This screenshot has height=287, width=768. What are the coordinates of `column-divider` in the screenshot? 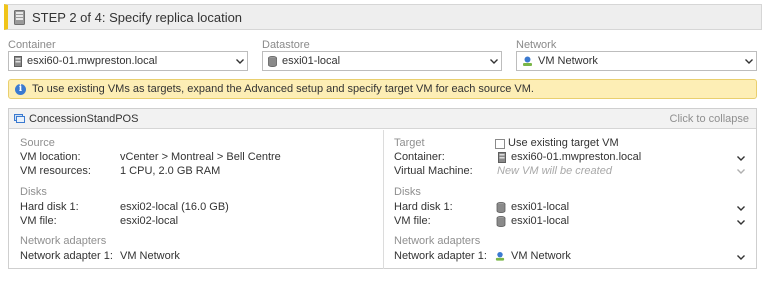 It's located at (383, 199).